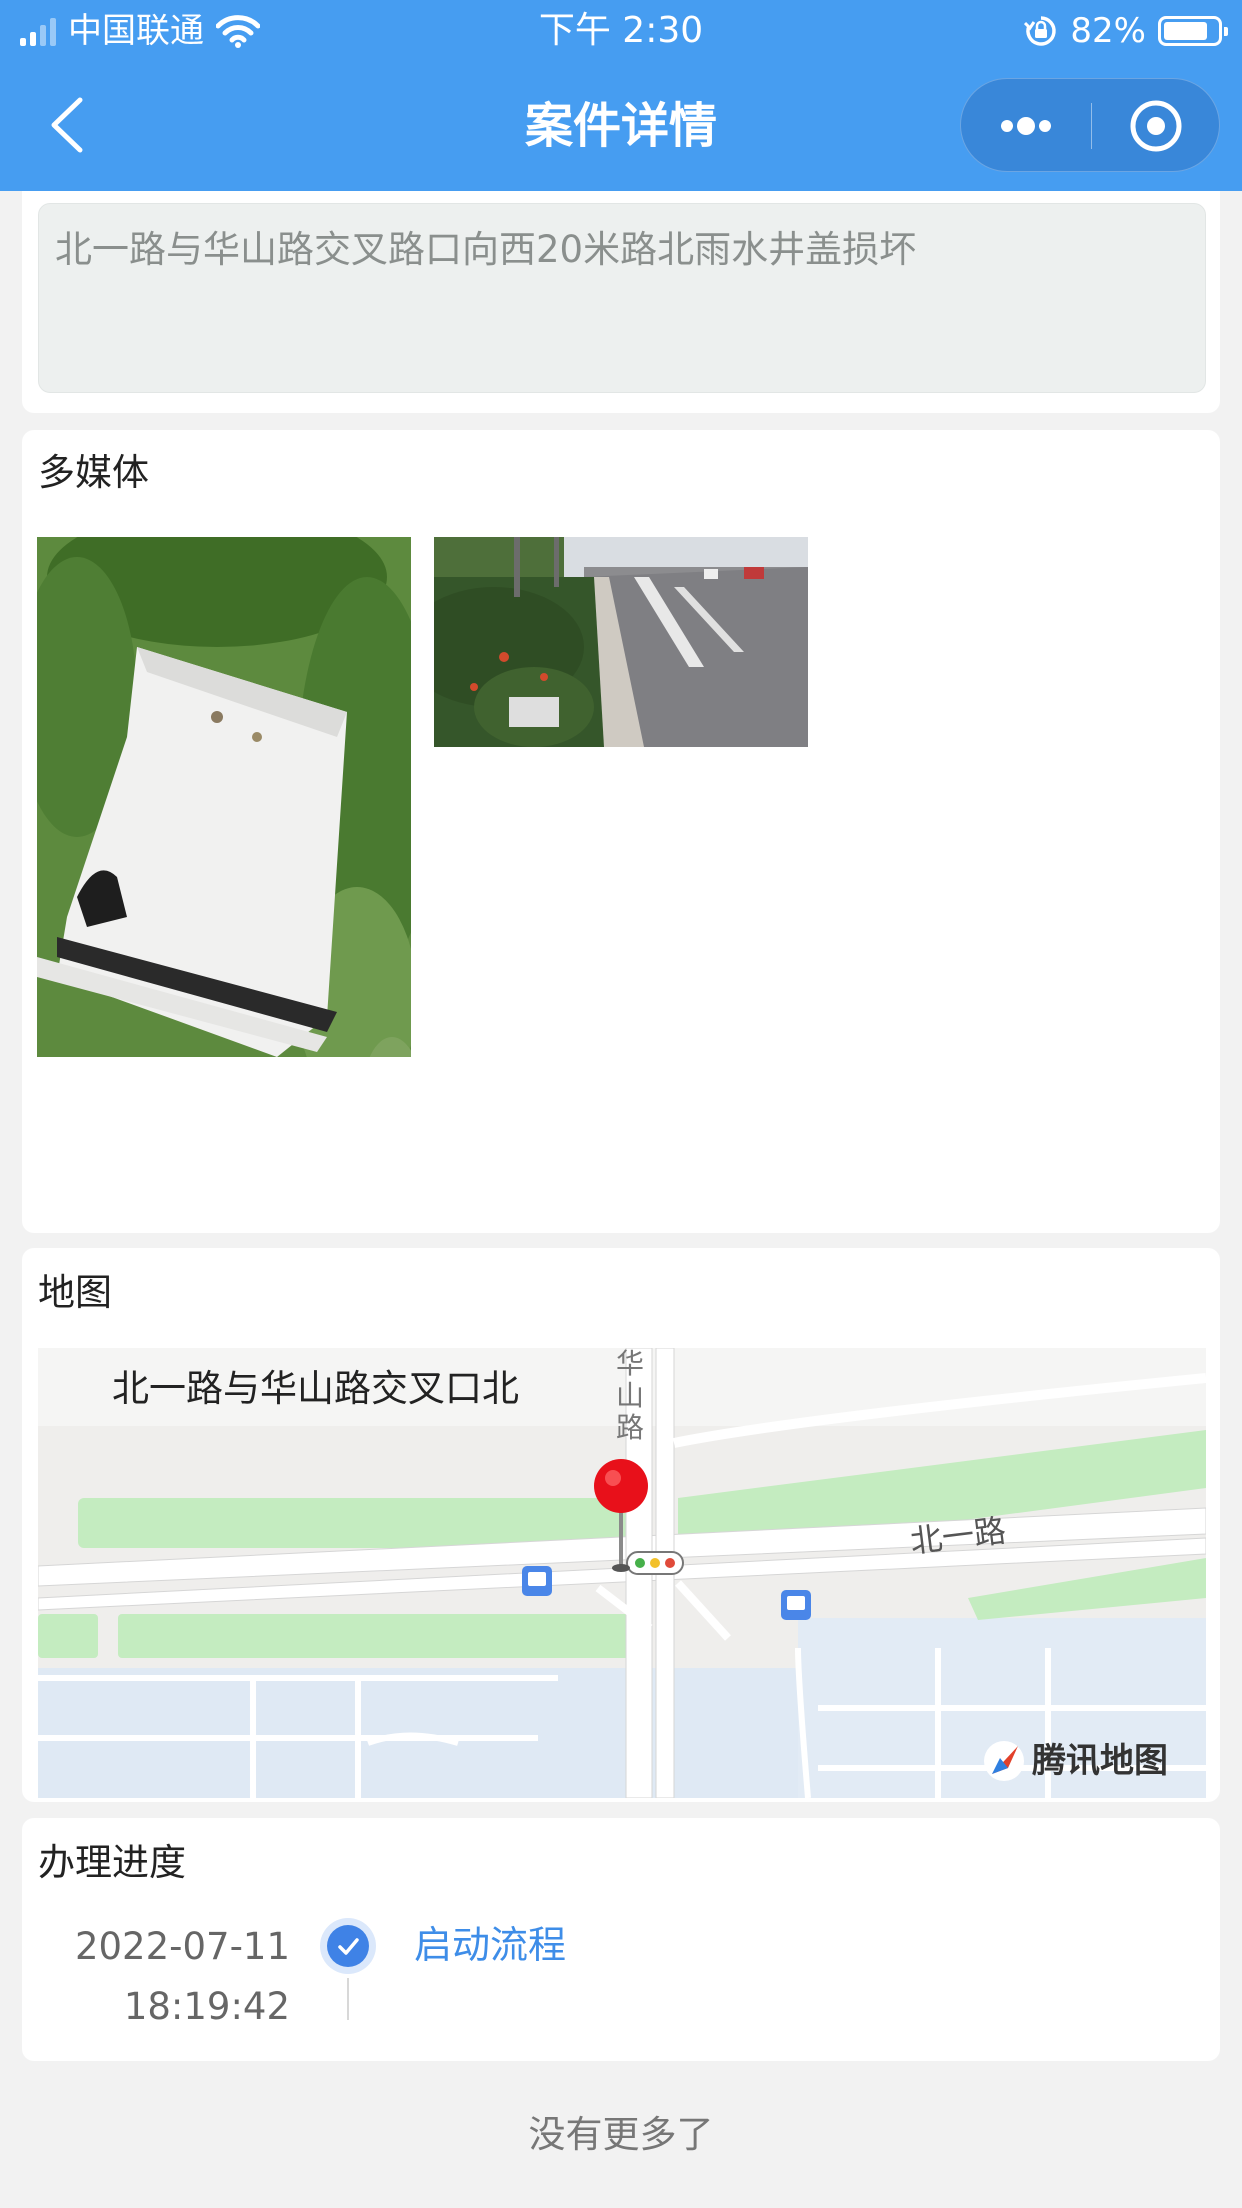 Image resolution: width=1242 pixels, height=2208 pixels. I want to click on timeline-line, so click(348, 1999).